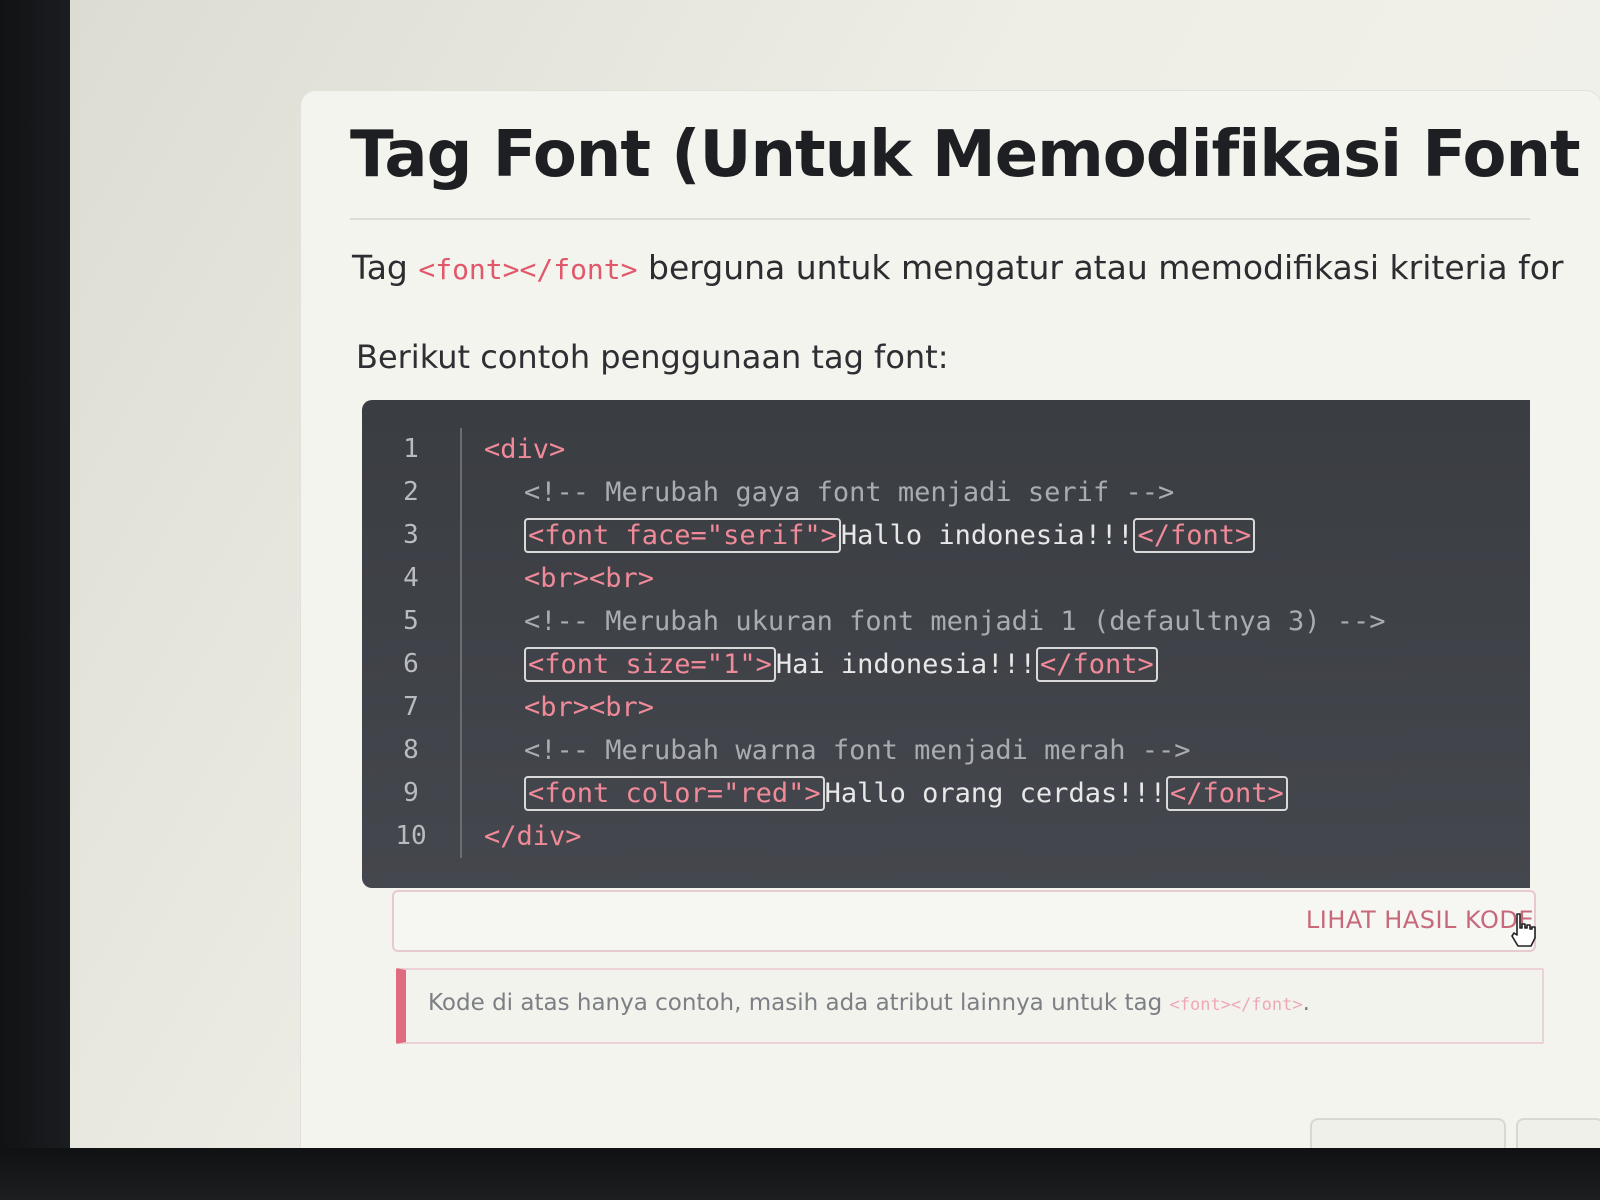 The width and height of the screenshot is (1600, 1200). I want to click on code-token-tag: </div>, so click(533, 836).